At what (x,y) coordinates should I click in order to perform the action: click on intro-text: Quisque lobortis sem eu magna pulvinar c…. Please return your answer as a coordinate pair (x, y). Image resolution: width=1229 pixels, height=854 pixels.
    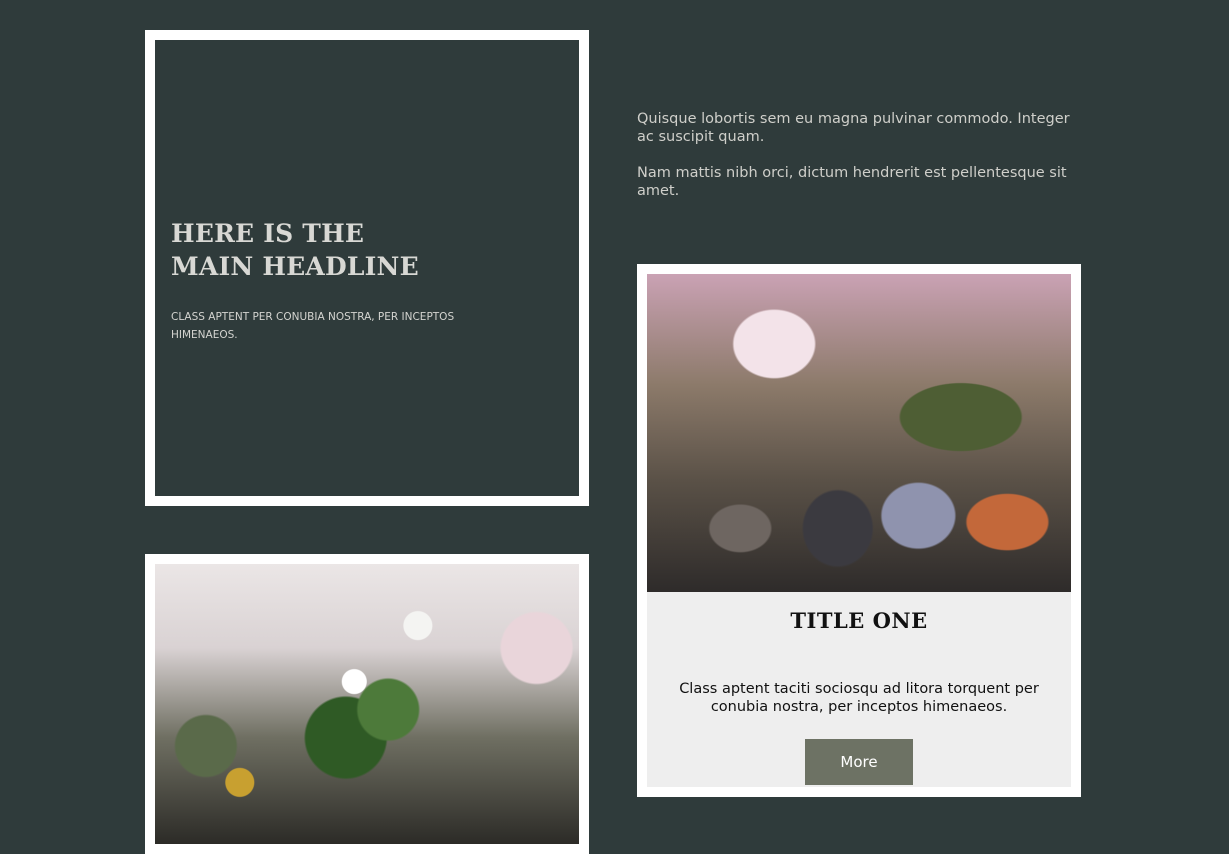
    Looking at the image, I should click on (862, 164).